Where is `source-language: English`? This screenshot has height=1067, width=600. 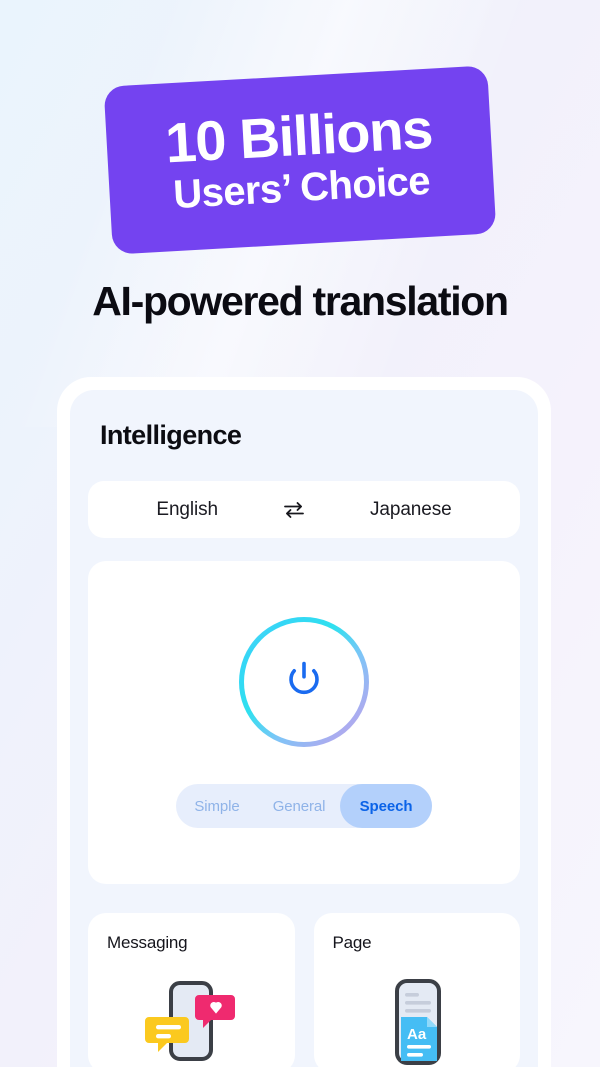 source-language: English is located at coordinates (187, 510).